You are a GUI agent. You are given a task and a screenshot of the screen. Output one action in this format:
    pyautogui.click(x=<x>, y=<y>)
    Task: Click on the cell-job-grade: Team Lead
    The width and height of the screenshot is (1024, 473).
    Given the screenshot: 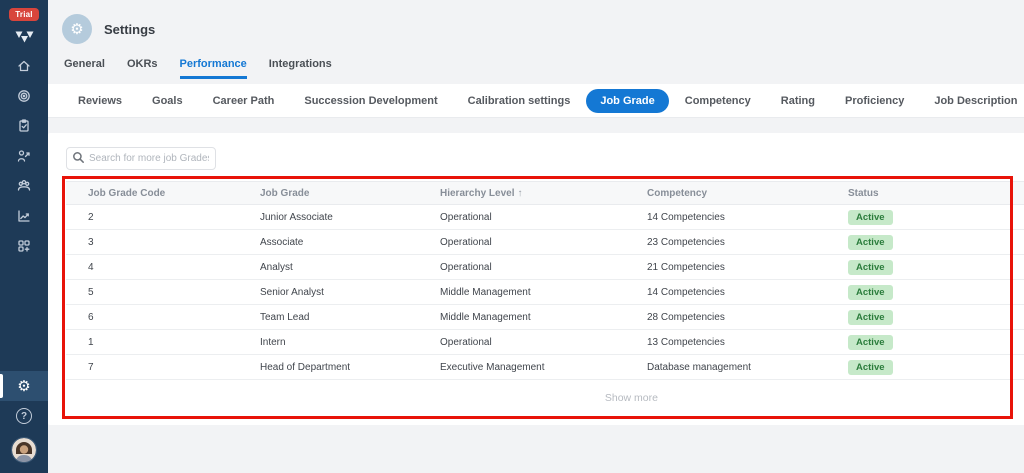 What is the action you would take?
    pyautogui.click(x=285, y=317)
    